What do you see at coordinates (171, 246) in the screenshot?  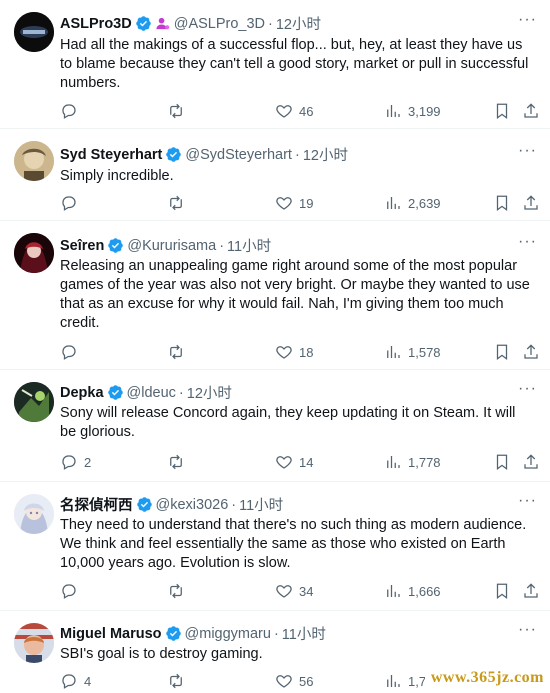 I see `author-handle: @Kururisama` at bounding box center [171, 246].